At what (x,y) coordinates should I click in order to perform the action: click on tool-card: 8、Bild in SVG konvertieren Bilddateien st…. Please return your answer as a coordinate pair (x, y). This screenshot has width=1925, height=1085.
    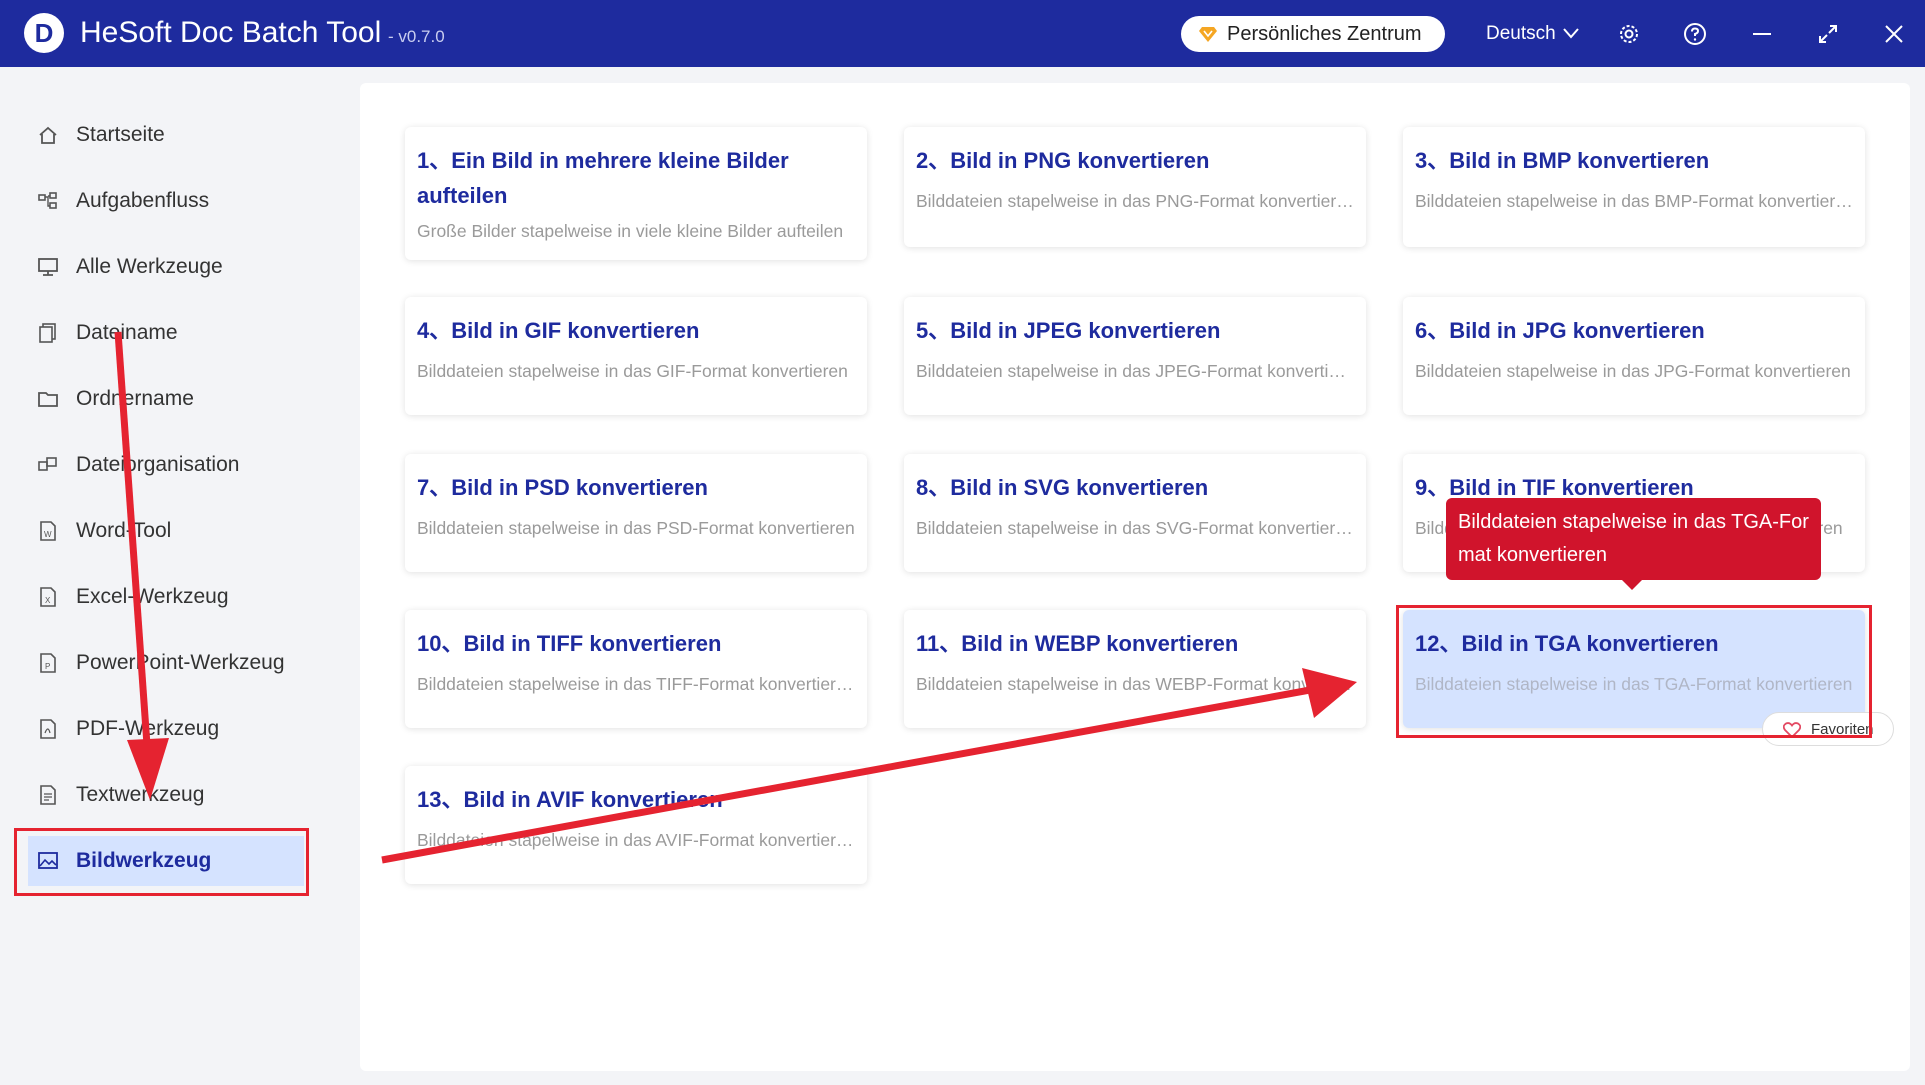
    Looking at the image, I should click on (1135, 513).